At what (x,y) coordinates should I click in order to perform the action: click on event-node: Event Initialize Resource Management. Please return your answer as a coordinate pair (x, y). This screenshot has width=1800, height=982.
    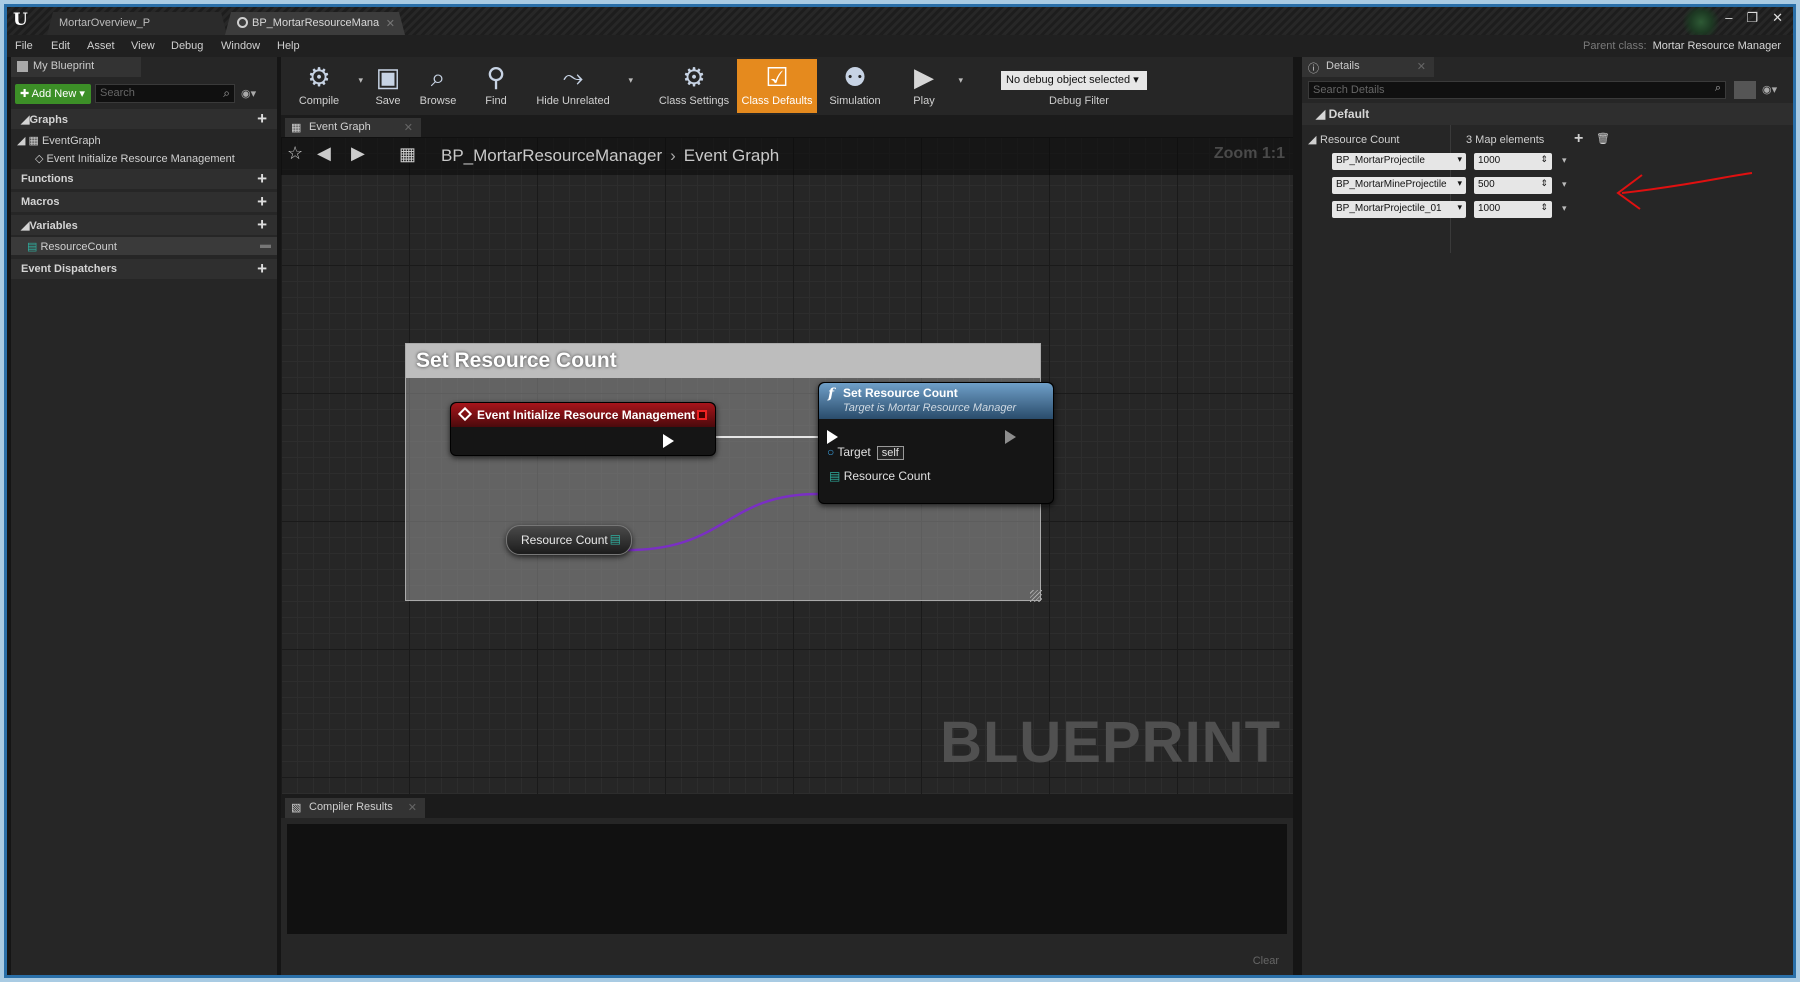
    Looking at the image, I should click on (583, 429).